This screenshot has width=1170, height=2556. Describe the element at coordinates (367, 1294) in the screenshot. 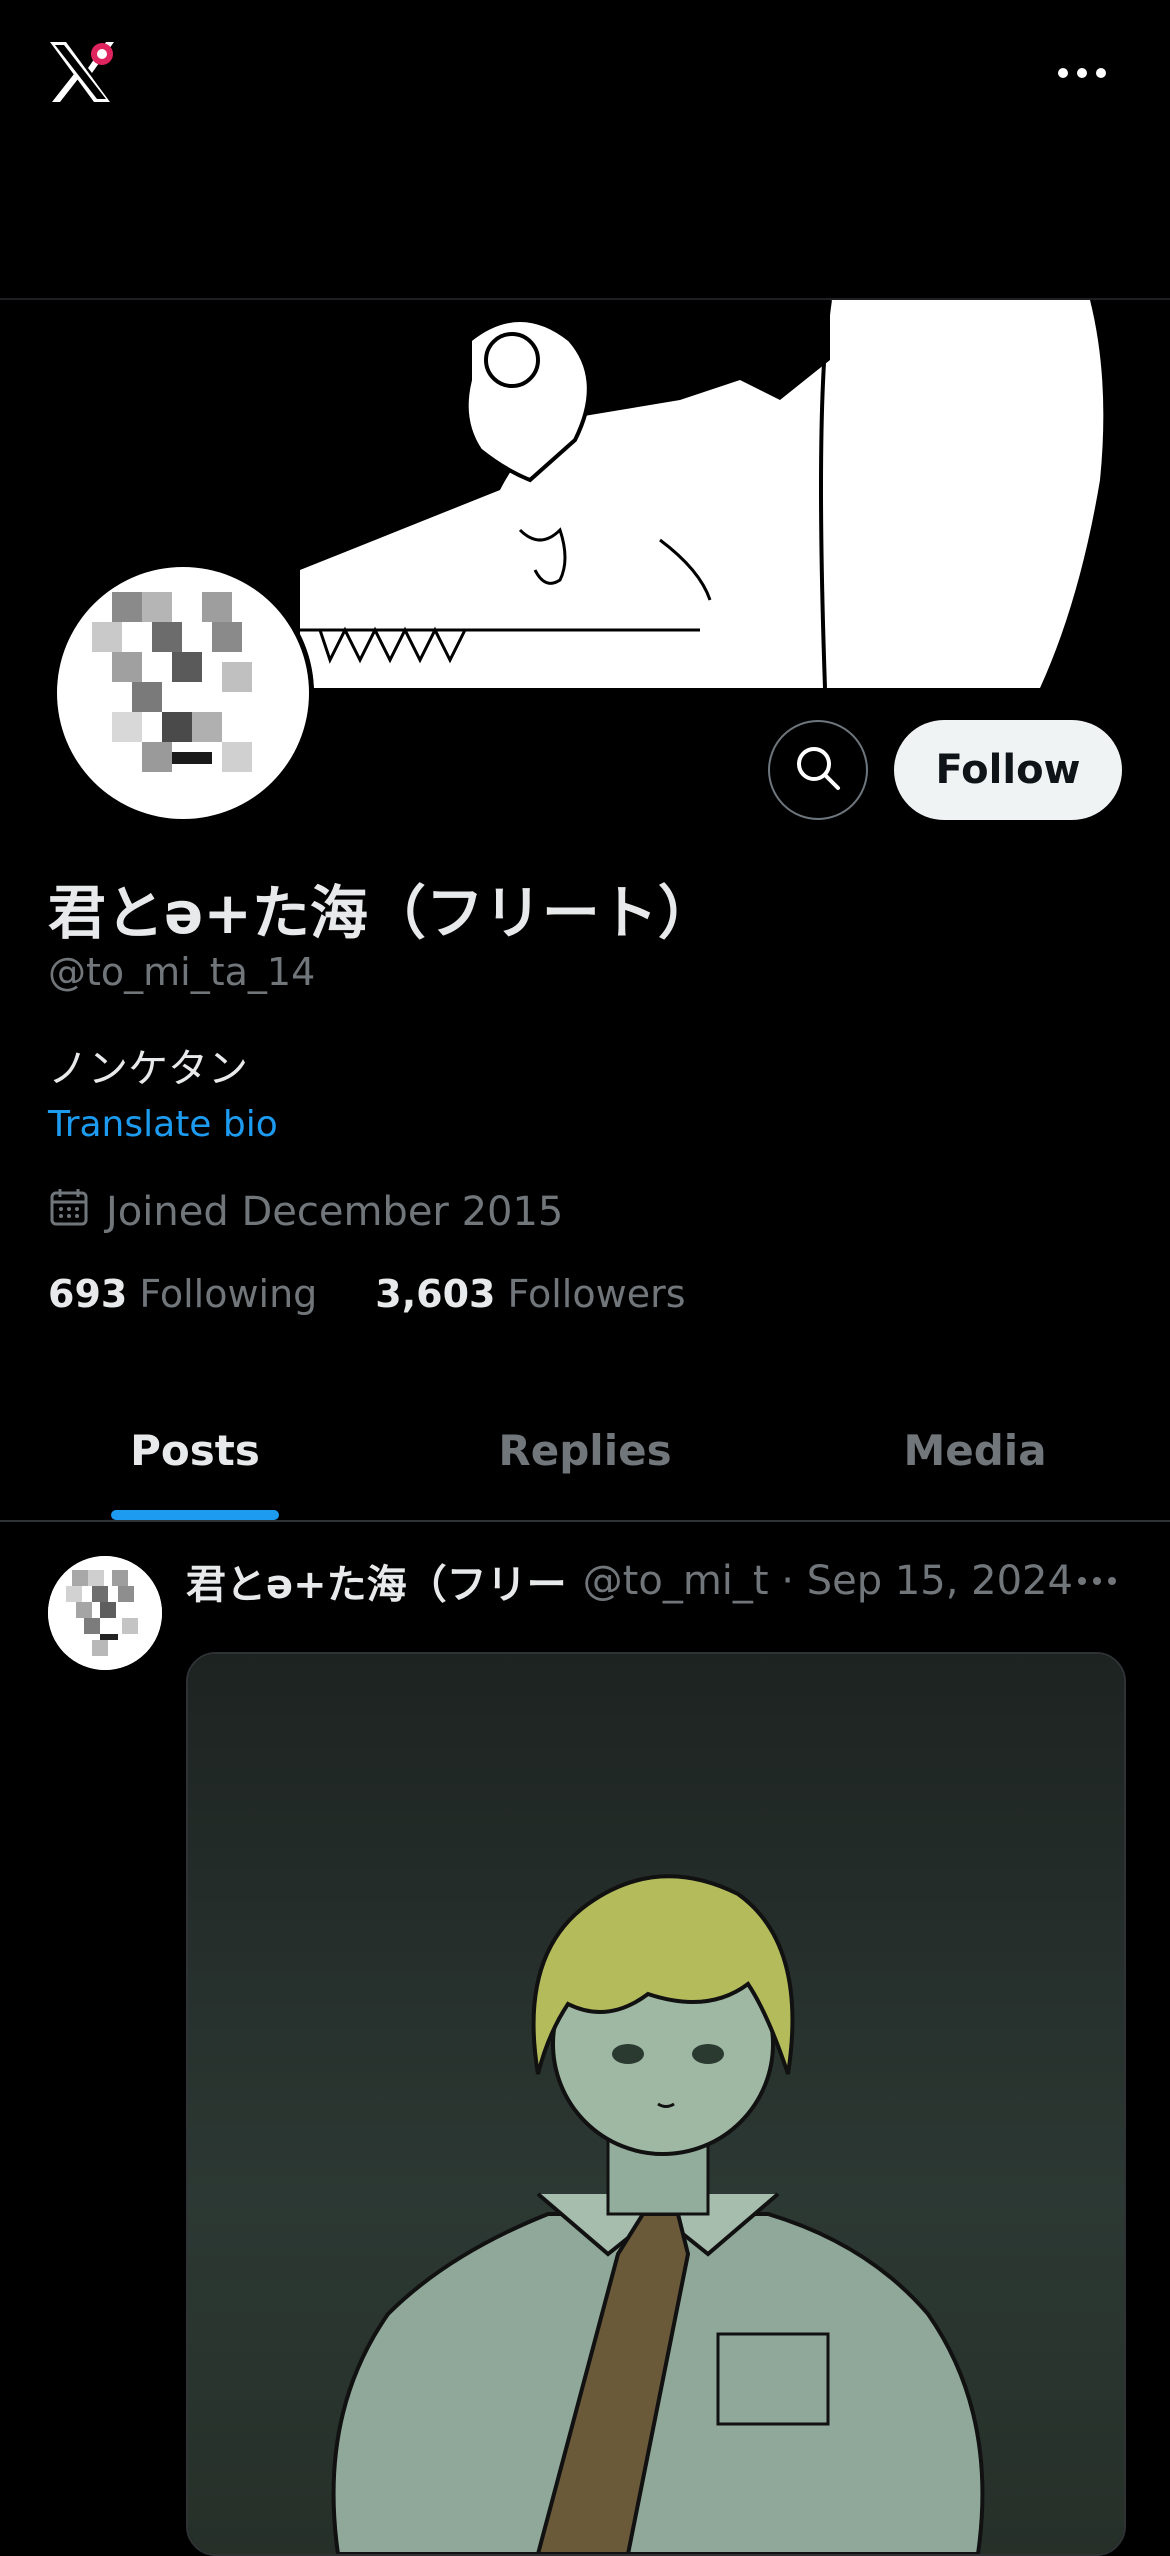

I see `profile-stats: 693 Following 3,603 Followers` at that location.